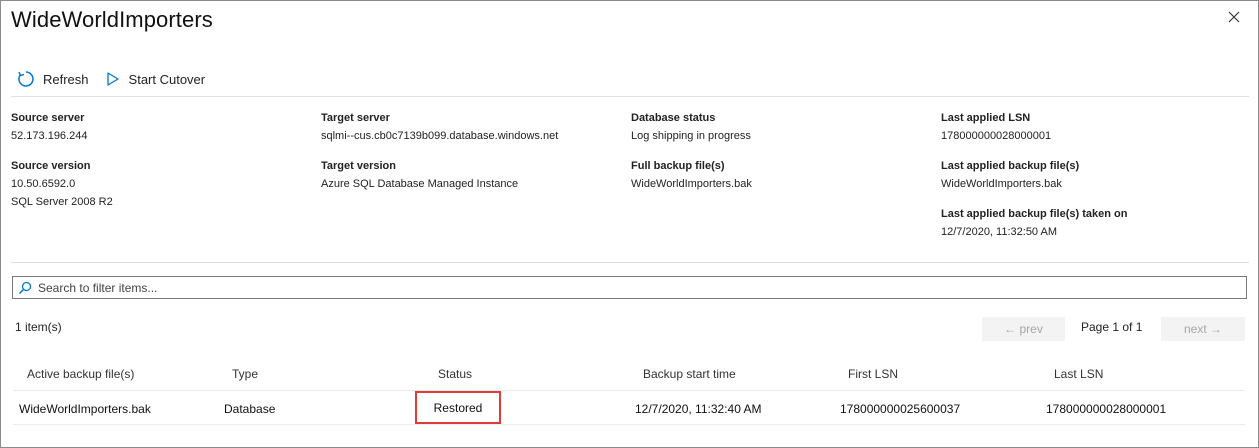  I want to click on cell-first-lsn: 178000000025600037, so click(900, 409).